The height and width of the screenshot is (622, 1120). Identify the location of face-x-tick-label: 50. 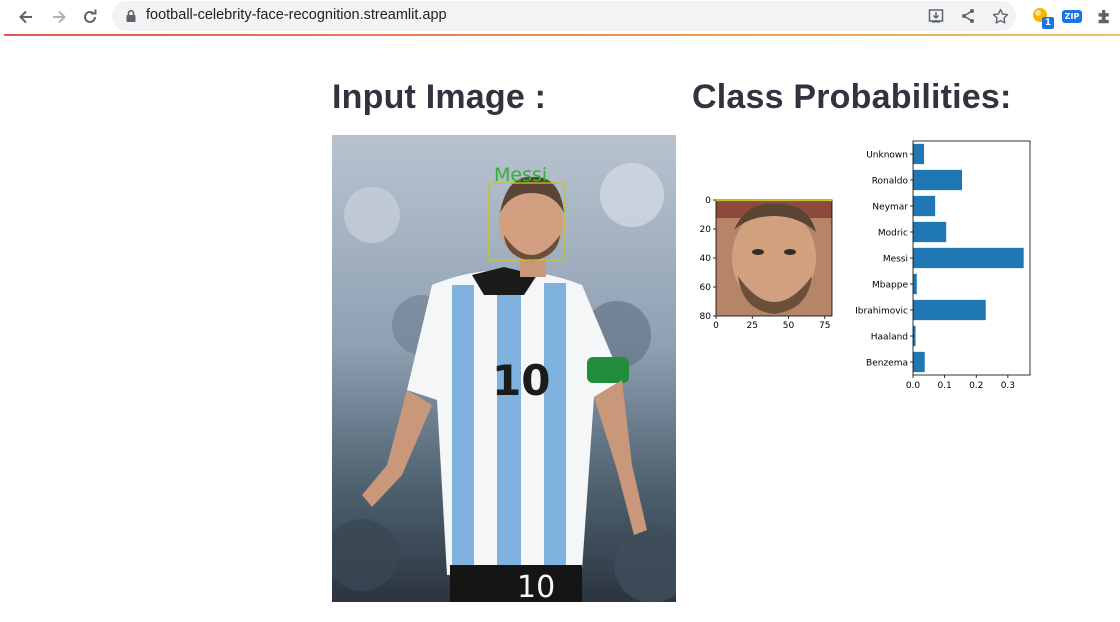
(789, 326).